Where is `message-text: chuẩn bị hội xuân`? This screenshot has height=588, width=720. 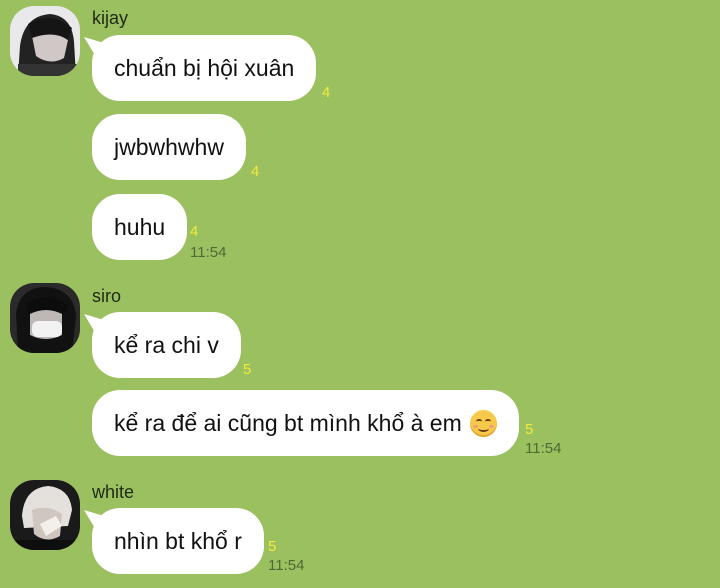
message-text: chuẩn bị hội xuân is located at coordinates (204, 67).